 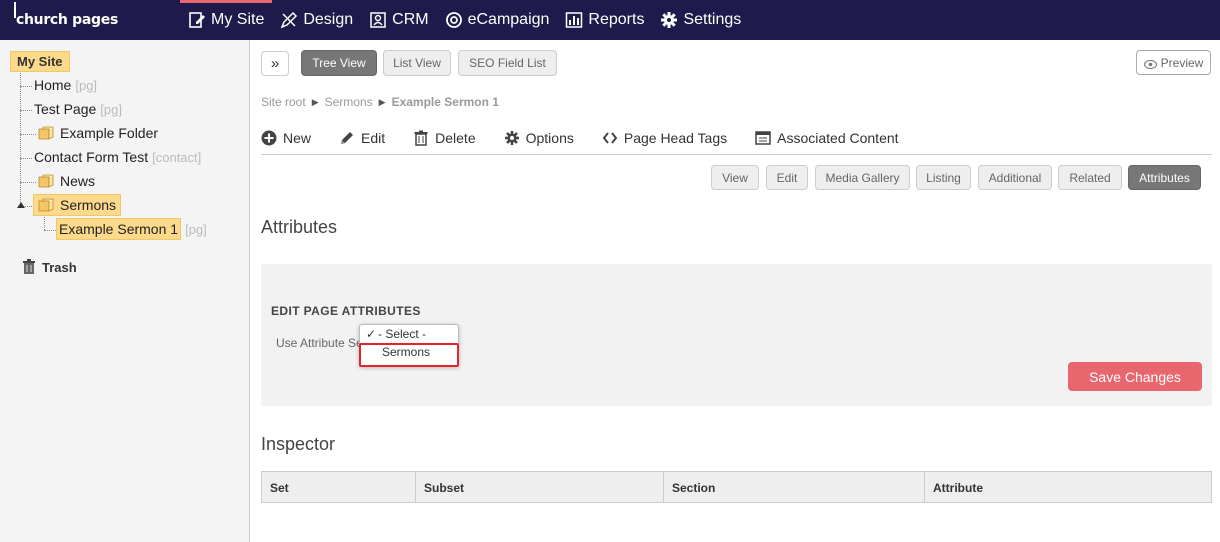 I want to click on nav-reports: Reports, so click(x=604, y=20).